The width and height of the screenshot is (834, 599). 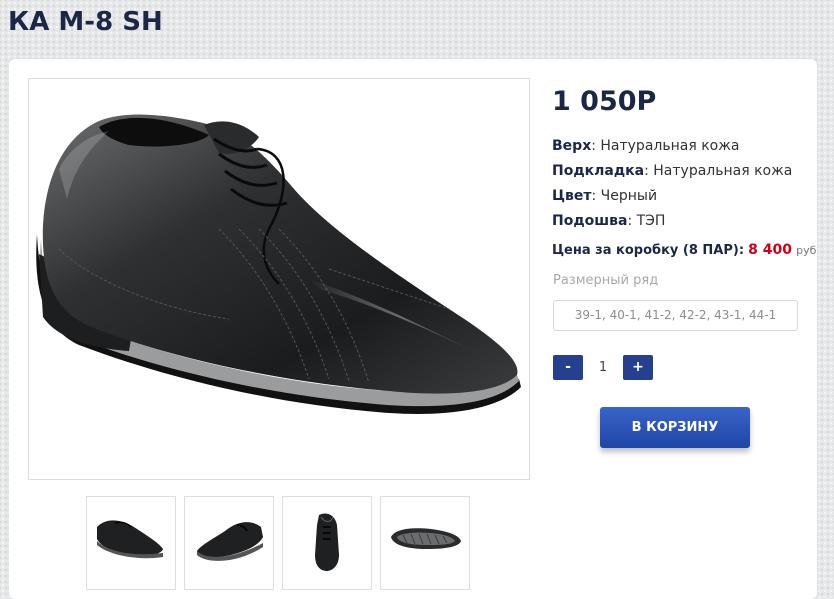 What do you see at coordinates (590, 221) in the screenshot?
I see `spec-sole-label: Подошва` at bounding box center [590, 221].